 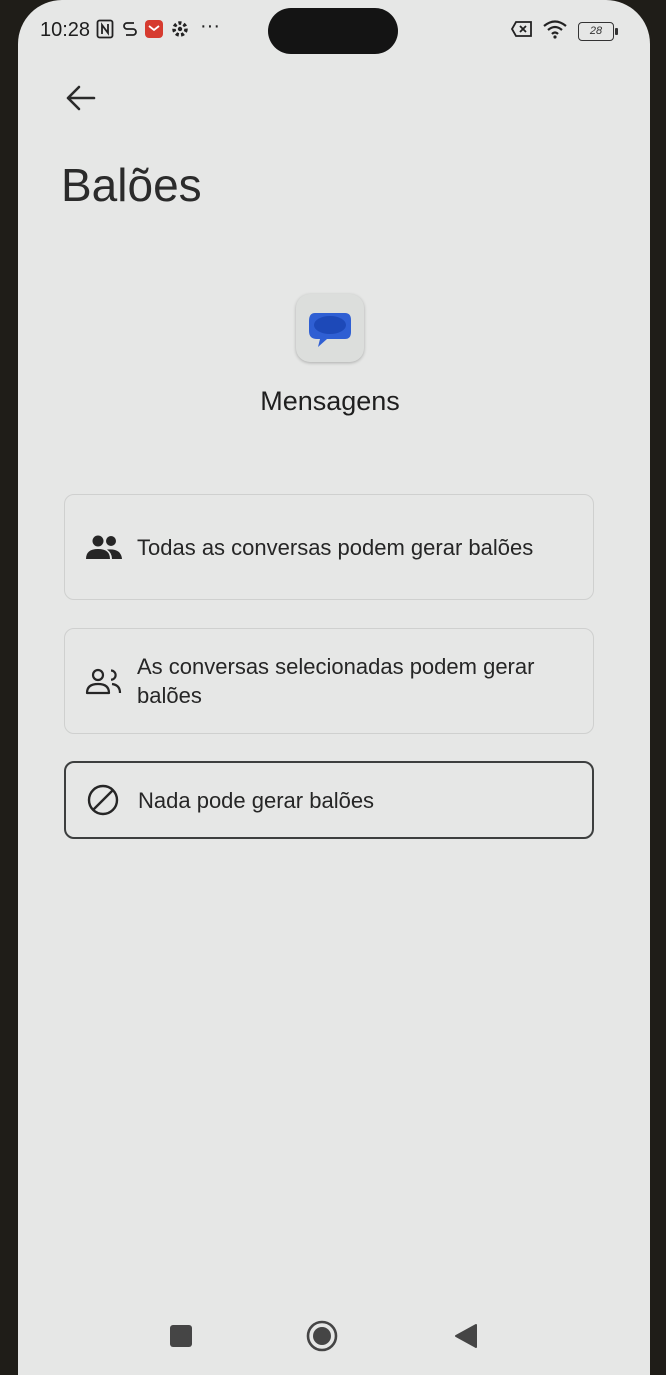 I want to click on triangle-left-icon, so click(x=466, y=1336).